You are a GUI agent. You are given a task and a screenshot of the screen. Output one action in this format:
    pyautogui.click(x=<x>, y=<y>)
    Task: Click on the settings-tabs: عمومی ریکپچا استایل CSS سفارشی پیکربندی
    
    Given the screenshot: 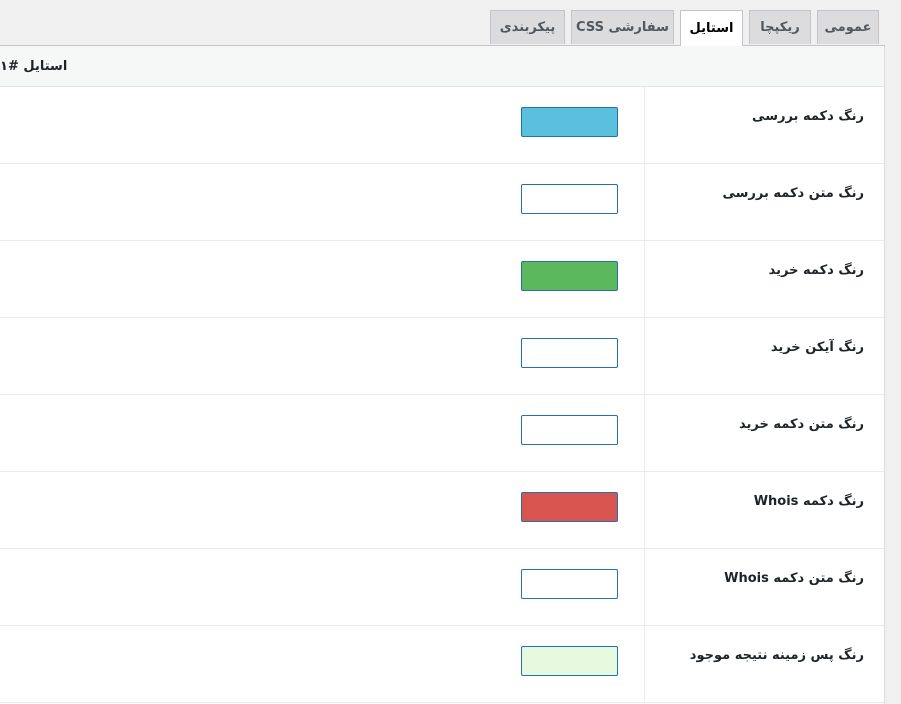 What is the action you would take?
    pyautogui.click(x=450, y=23)
    